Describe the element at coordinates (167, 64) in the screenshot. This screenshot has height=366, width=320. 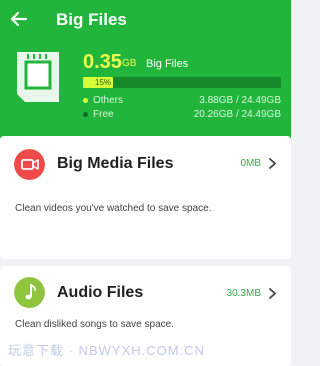
I see `big-files-label: Big Files` at that location.